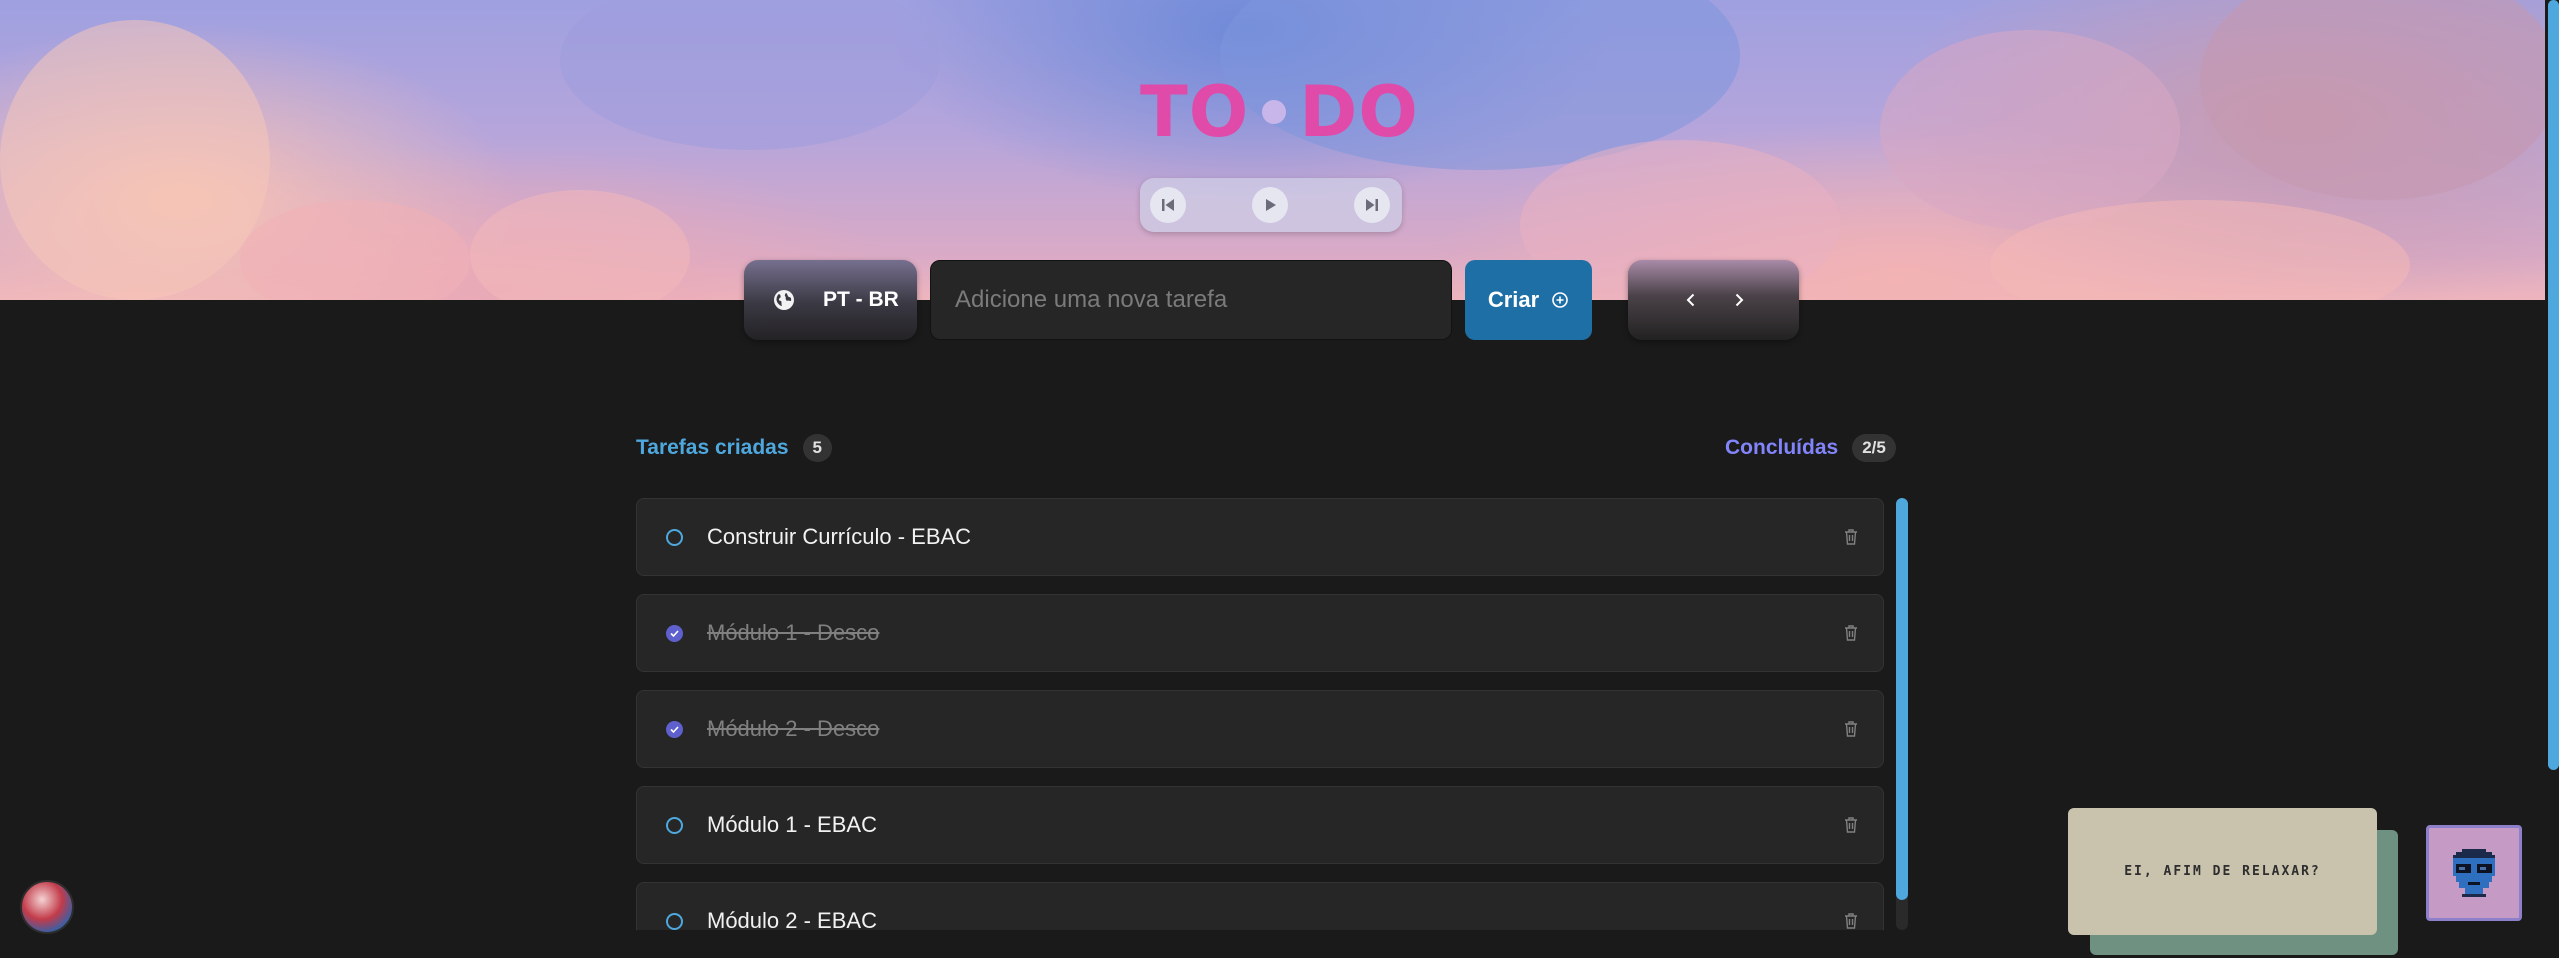 This screenshot has width=2559, height=958. I want to click on task-item: Construir Currículo - EBAC, so click(1260, 537).